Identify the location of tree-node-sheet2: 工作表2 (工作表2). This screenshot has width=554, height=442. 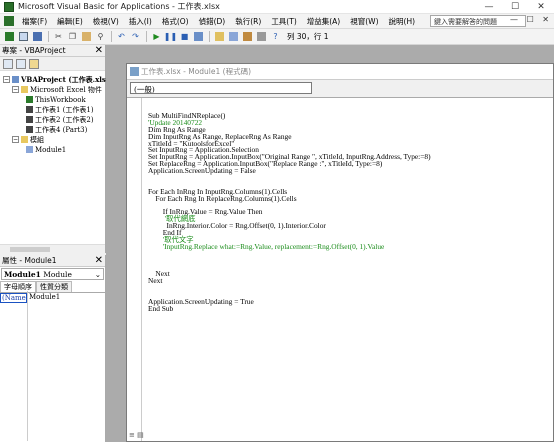
(60, 119).